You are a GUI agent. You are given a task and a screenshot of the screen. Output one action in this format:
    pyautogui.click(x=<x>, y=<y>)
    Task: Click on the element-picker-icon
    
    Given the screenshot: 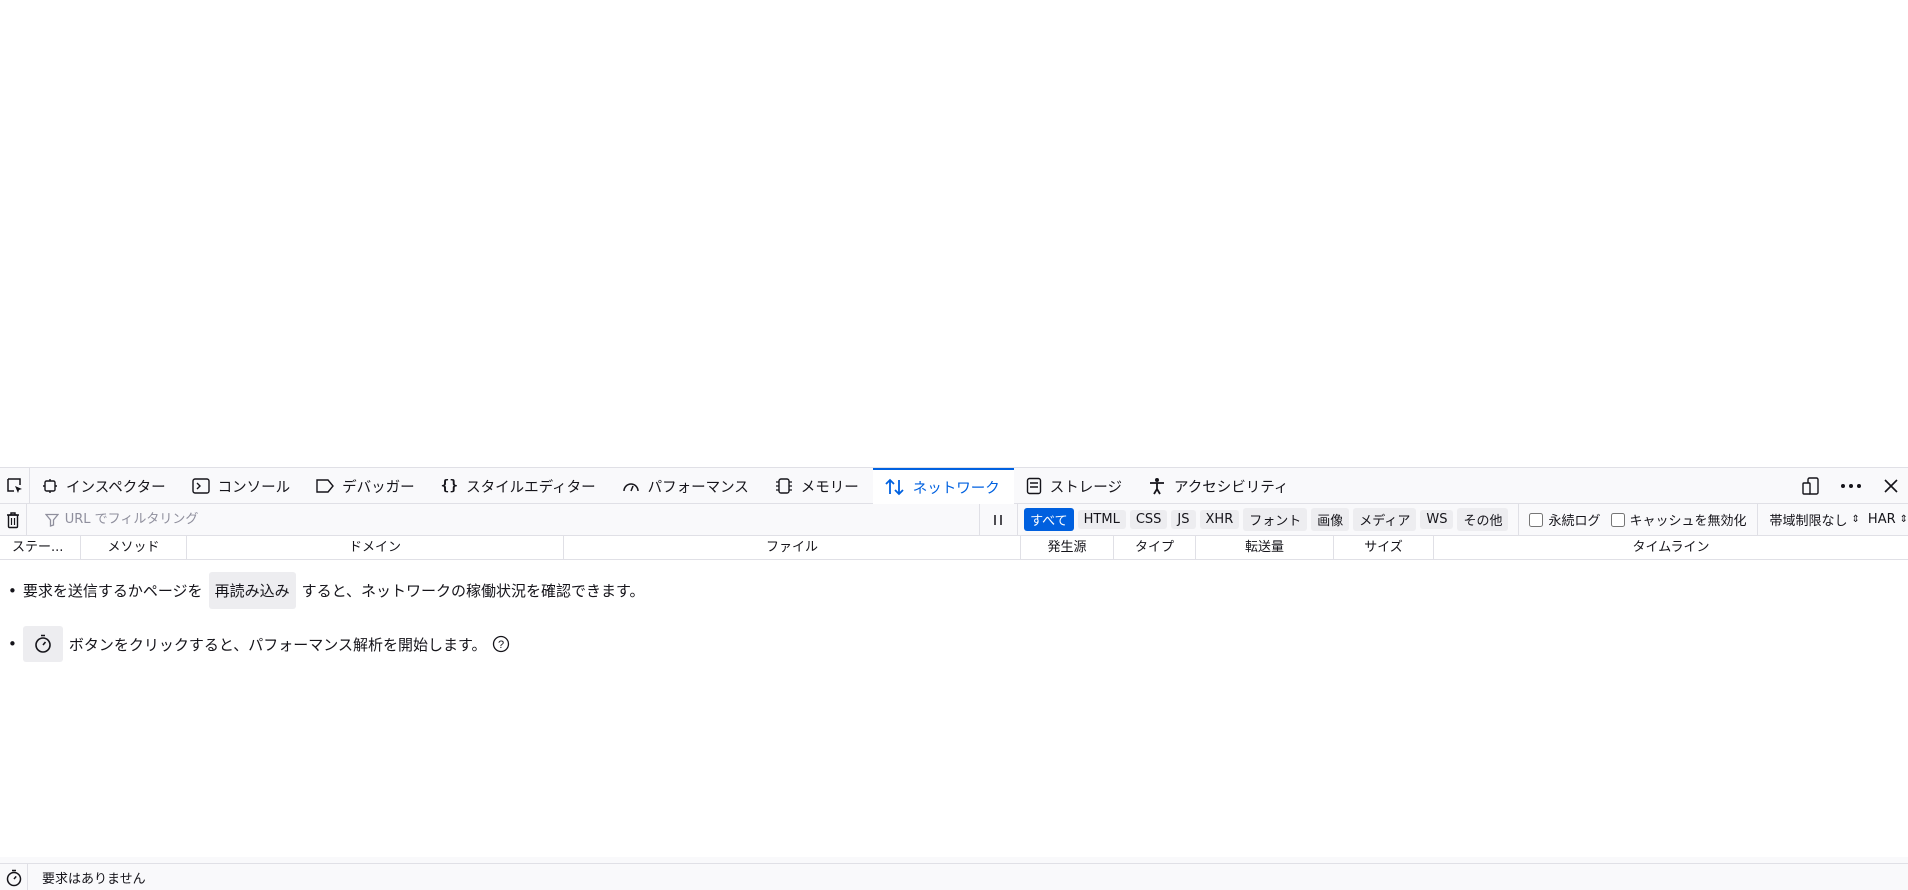 What is the action you would take?
    pyautogui.click(x=14, y=485)
    